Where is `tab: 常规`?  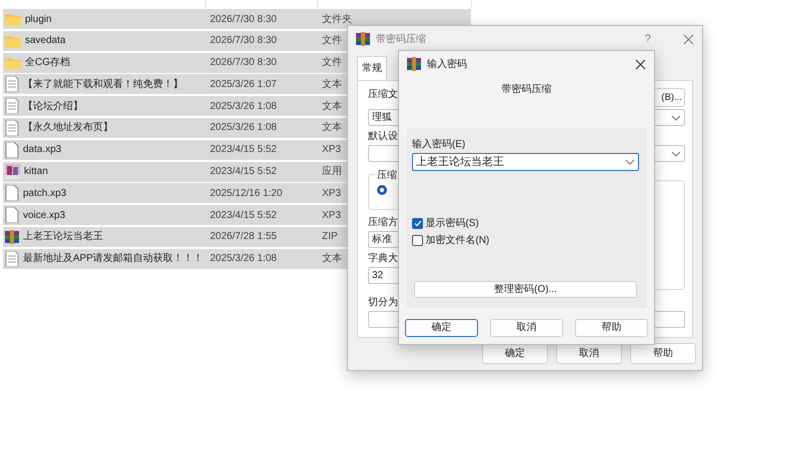 tab: 常规 is located at coordinates (372, 68).